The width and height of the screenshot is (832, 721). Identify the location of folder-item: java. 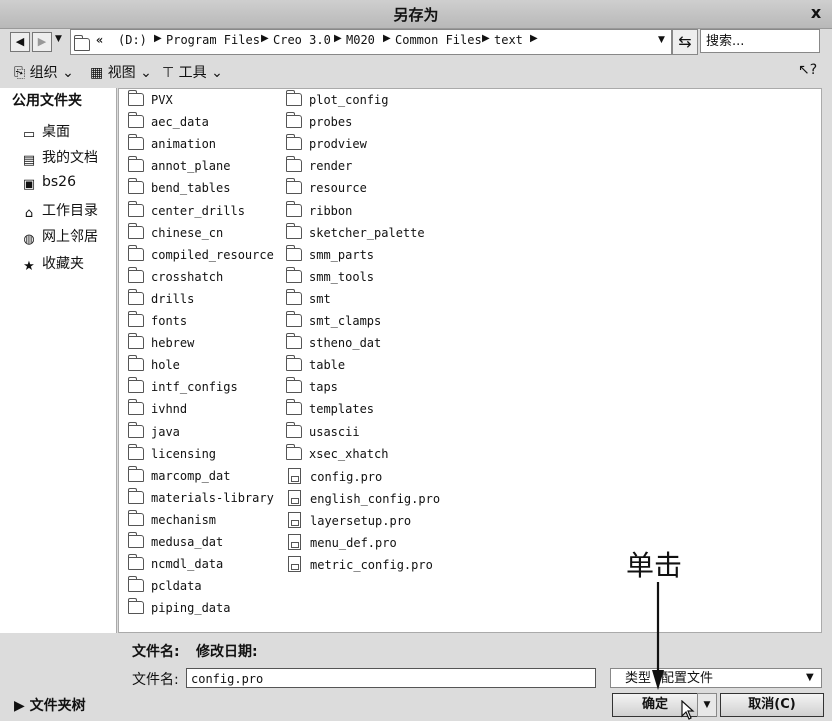
(154, 430).